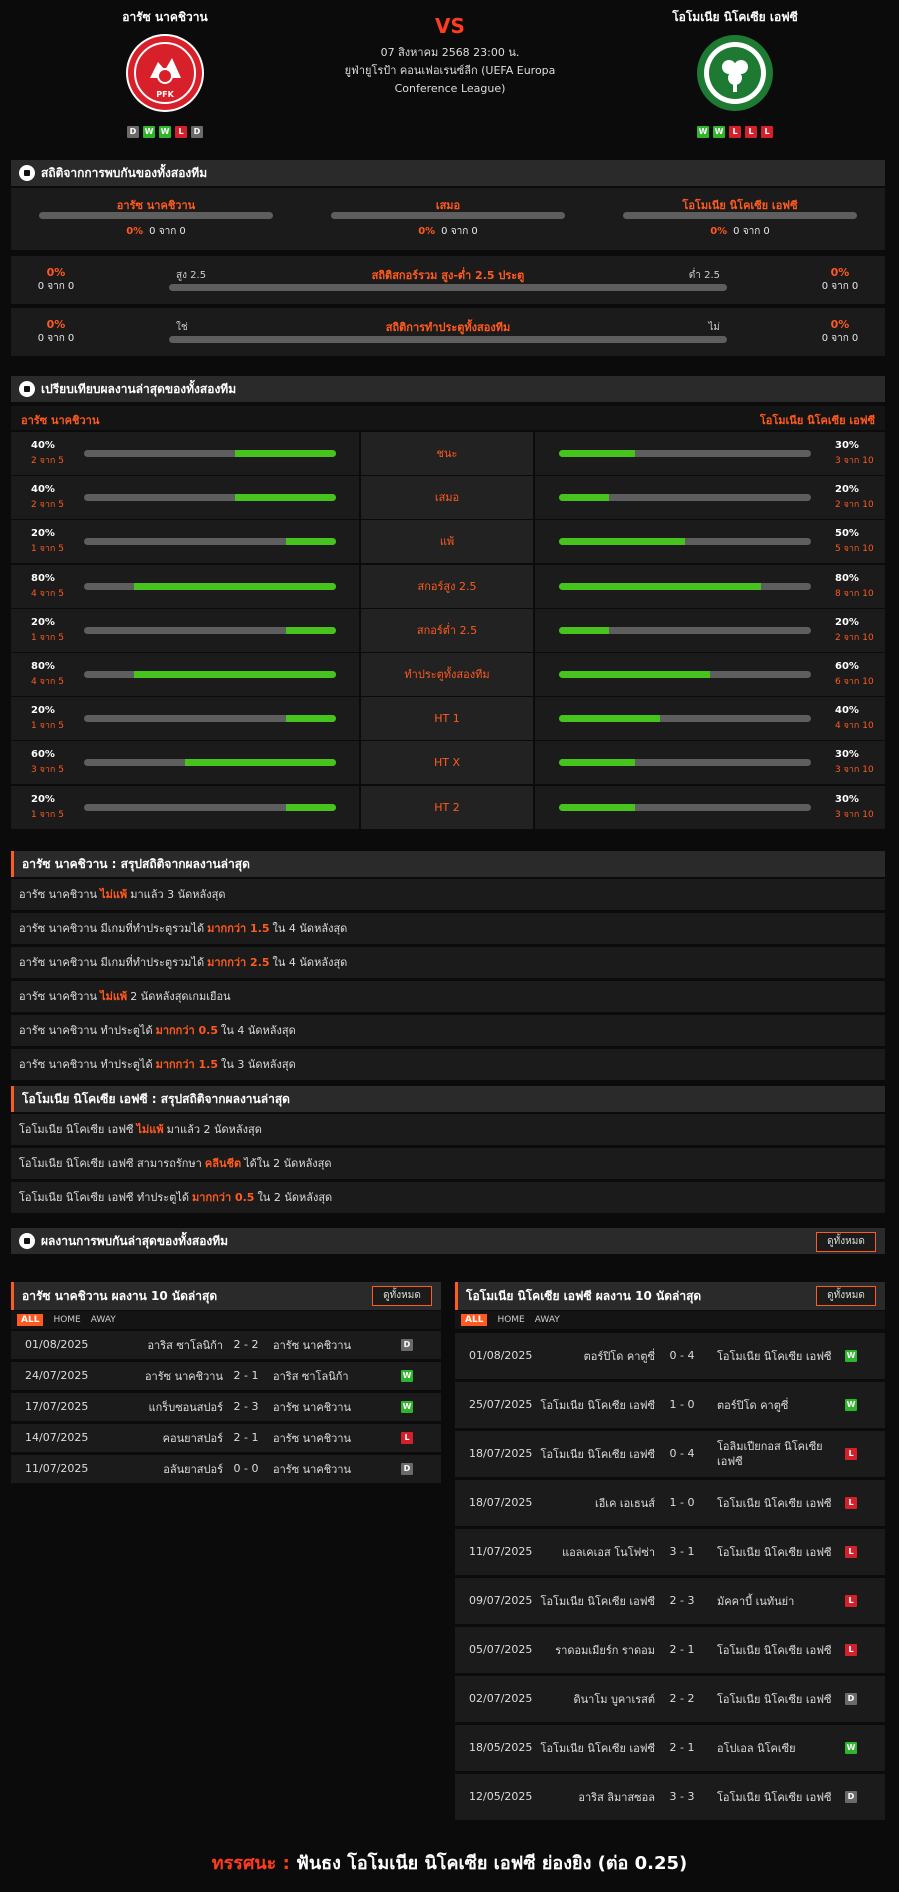  What do you see at coordinates (165, 17) in the screenshot?
I see `home-team-name: อารัซ นาคชิวาน` at bounding box center [165, 17].